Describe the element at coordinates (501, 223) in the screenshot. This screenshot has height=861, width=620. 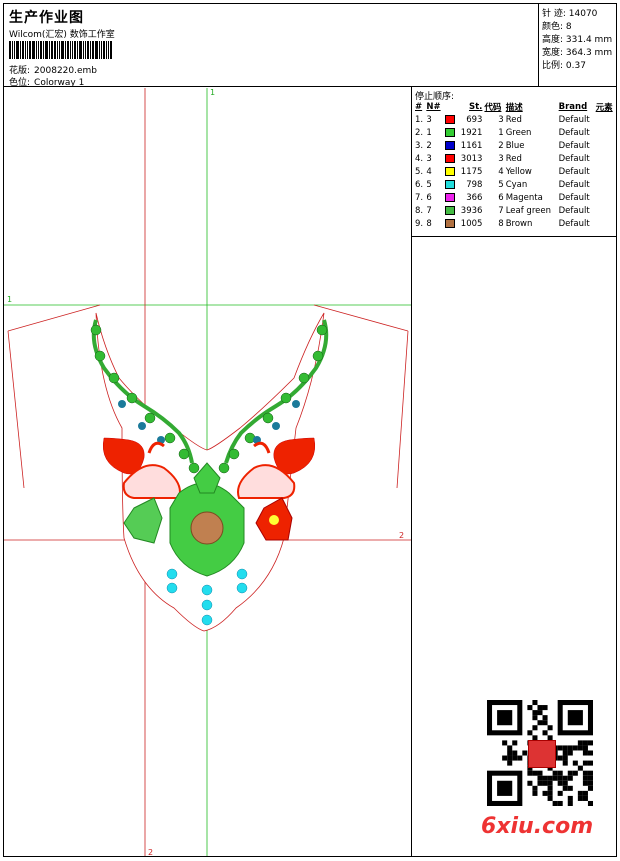
I see `row-code: 8` at that location.